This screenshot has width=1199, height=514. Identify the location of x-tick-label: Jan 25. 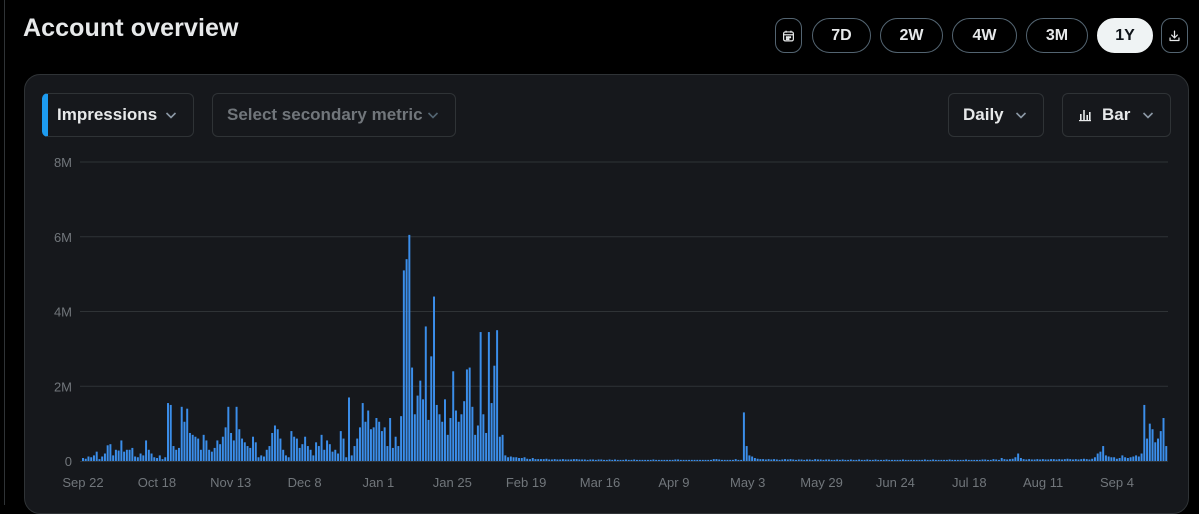
(452, 482).